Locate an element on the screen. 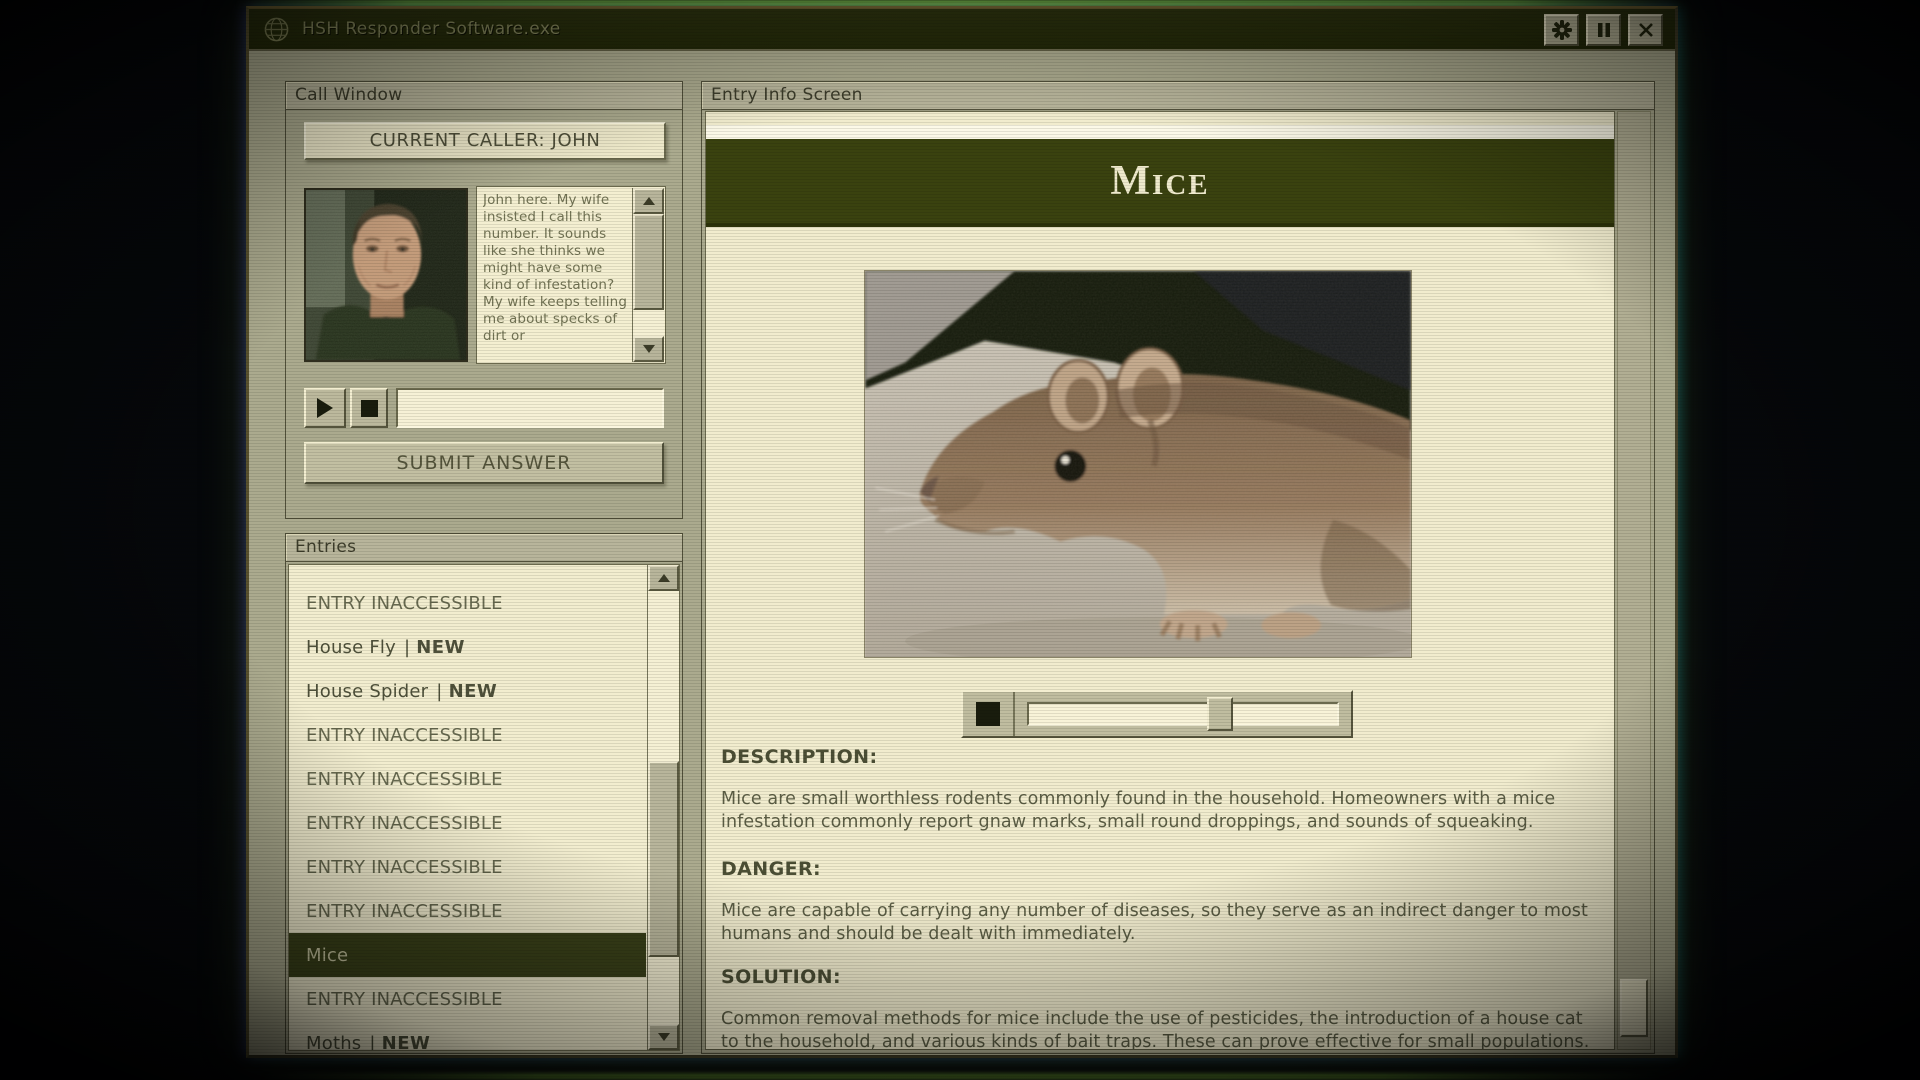 The width and height of the screenshot is (1920, 1080). play-button is located at coordinates (325, 408).